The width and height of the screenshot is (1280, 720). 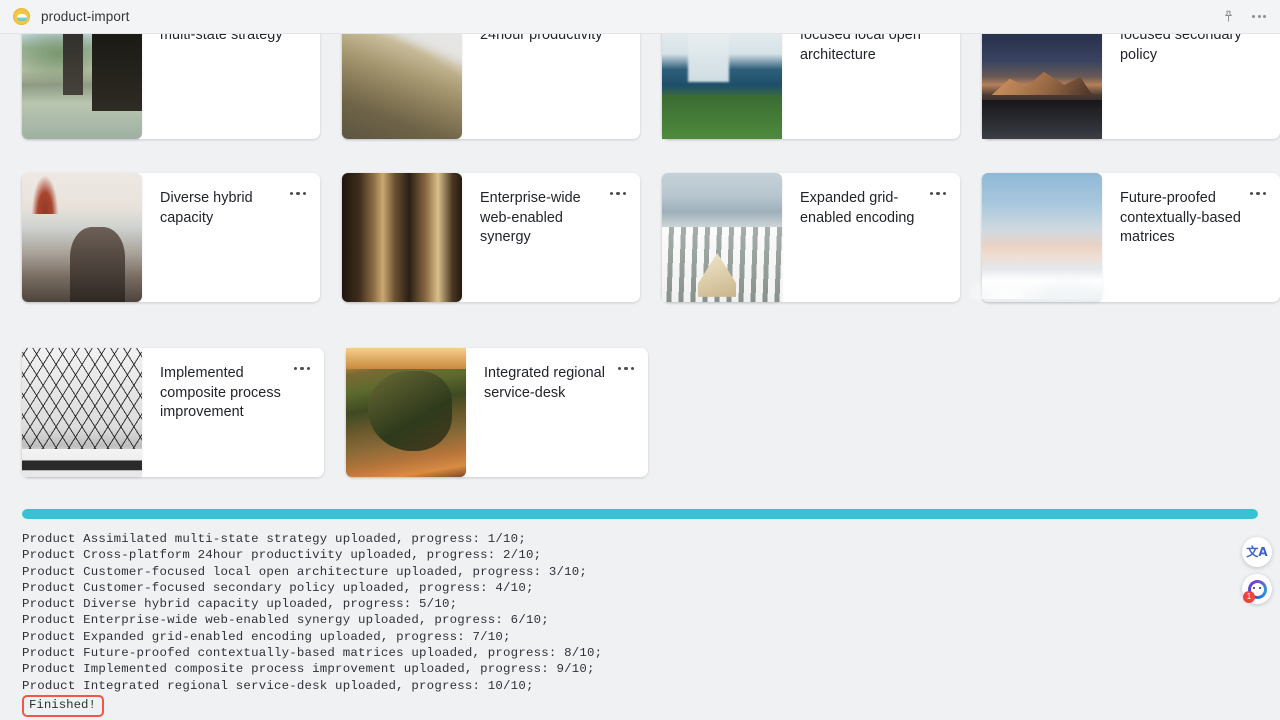 I want to click on product-title: Integrated regional service-desk, so click(x=544, y=383).